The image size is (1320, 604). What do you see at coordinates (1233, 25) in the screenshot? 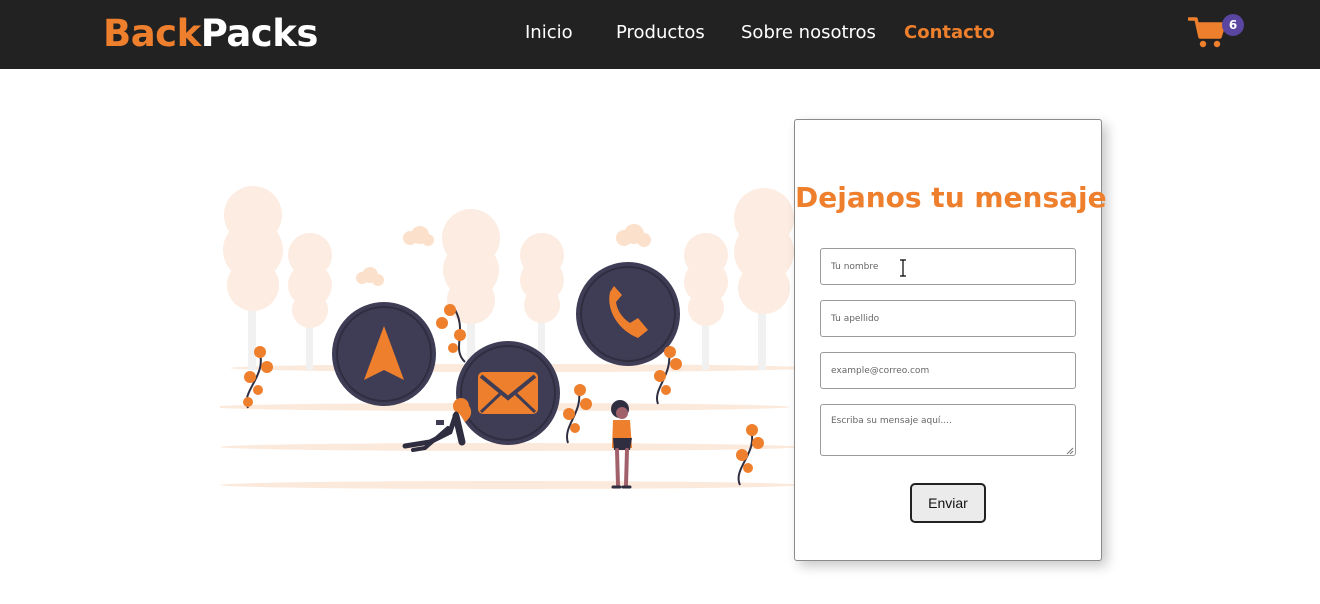
I see `cart-count-badge: 6` at bounding box center [1233, 25].